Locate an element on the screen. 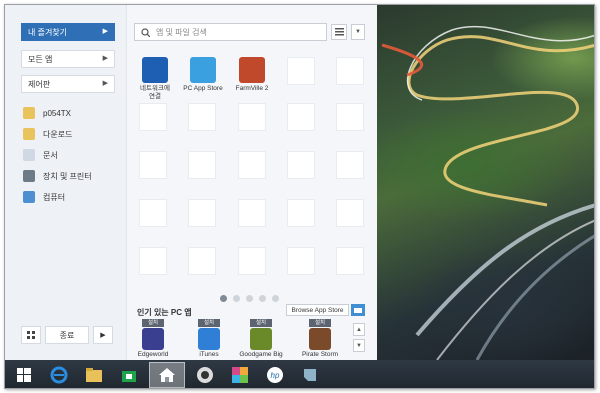  page-dot-active is located at coordinates (223, 298).